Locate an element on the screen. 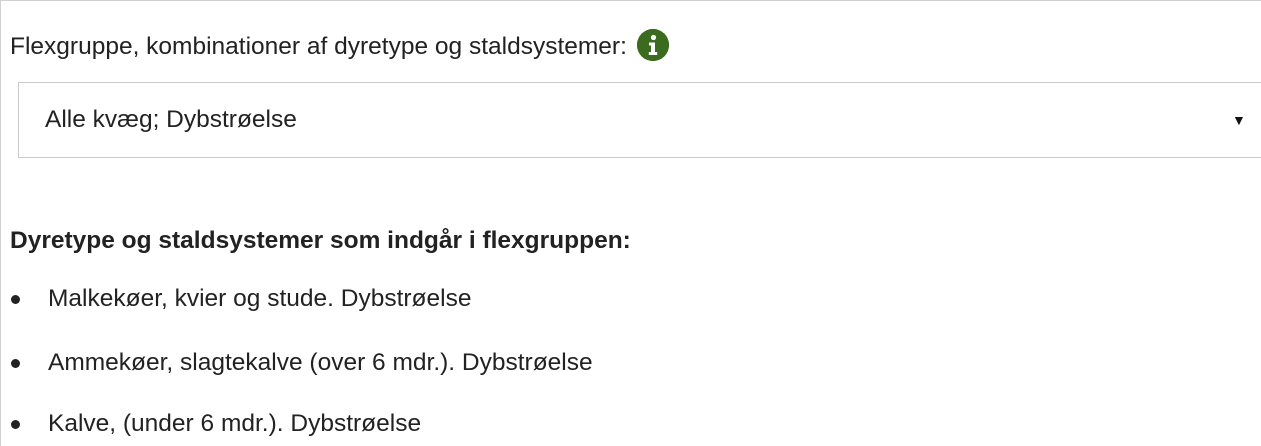 The width and height of the screenshot is (1261, 446). list-item: Malkekøer, kvier og stude. Dybstrøelse is located at coordinates (240, 299).